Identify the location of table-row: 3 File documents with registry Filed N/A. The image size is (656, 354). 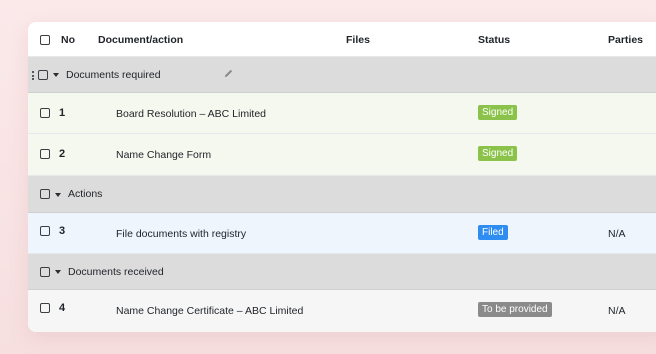
(342, 233).